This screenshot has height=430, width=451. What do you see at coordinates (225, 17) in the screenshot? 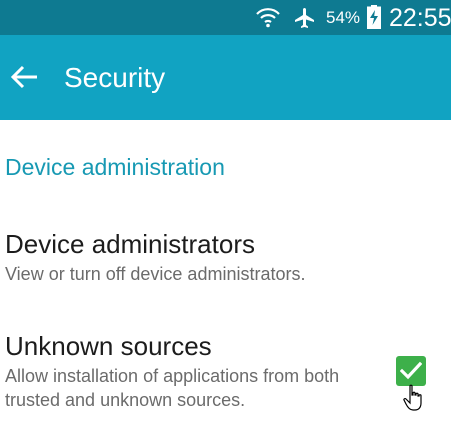
I see `status-bar: 54% 22:55` at bounding box center [225, 17].